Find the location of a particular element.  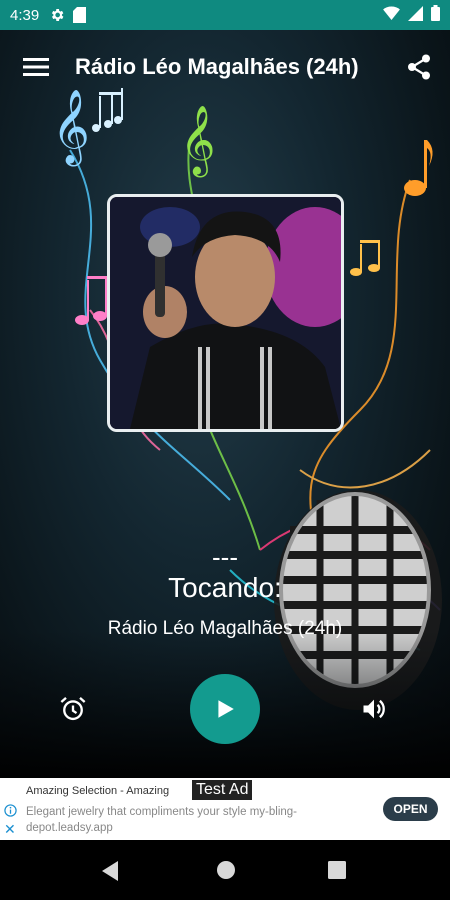

station-name: Rádio Léo Magalhães (24h) is located at coordinates (225, 628).